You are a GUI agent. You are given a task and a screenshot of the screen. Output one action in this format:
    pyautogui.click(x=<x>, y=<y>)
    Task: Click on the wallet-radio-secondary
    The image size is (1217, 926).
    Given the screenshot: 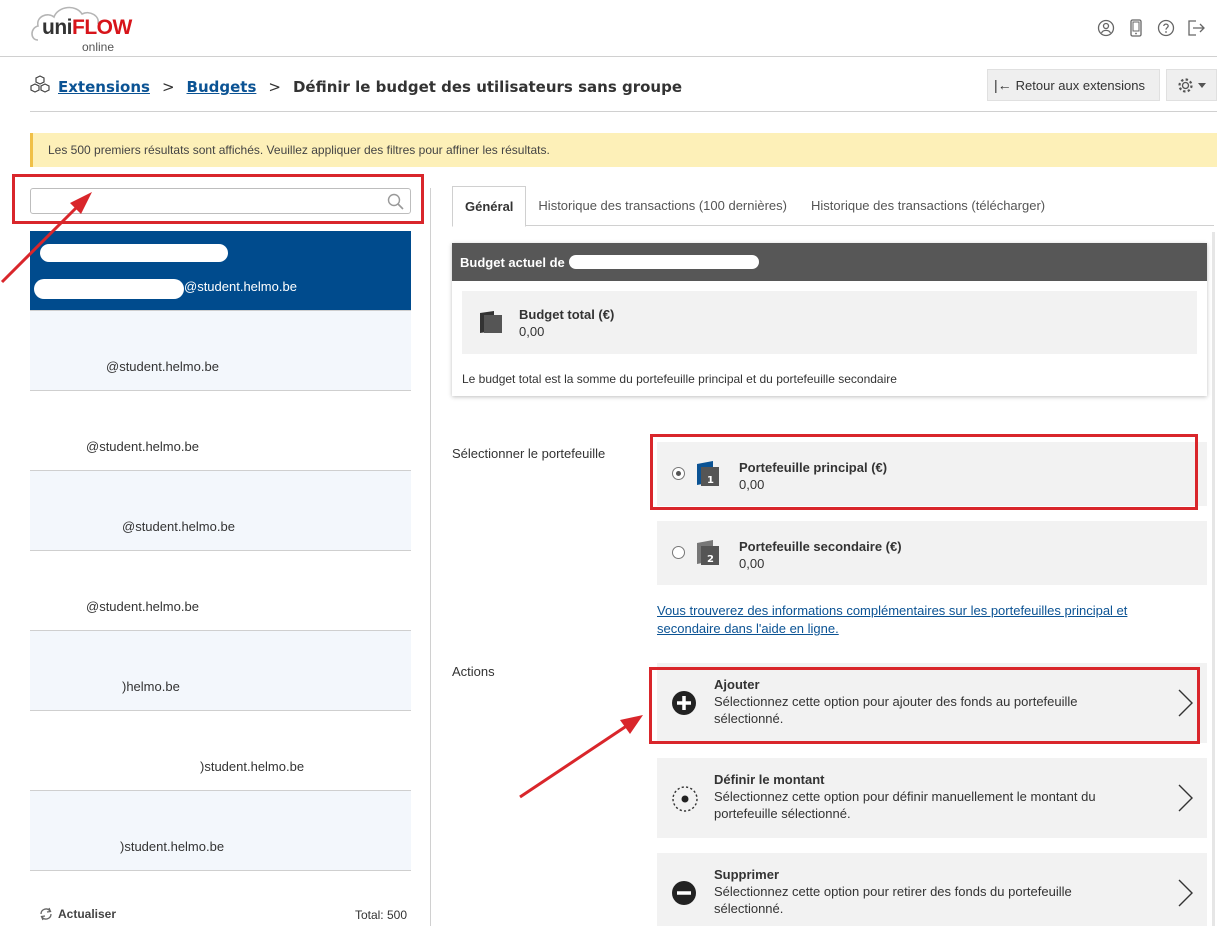 What is the action you would take?
    pyautogui.click(x=678, y=552)
    